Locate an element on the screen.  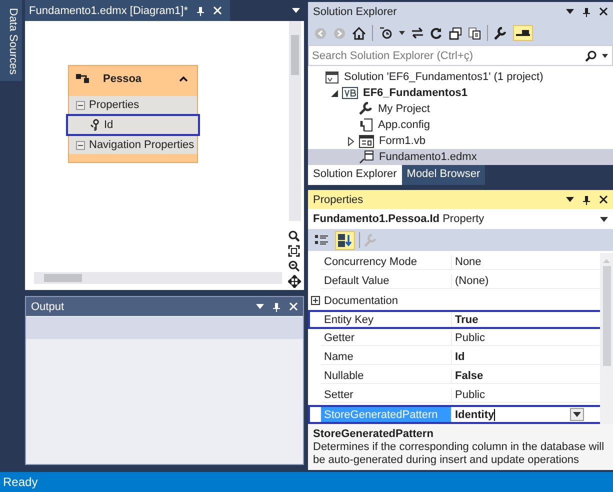
object-selector: Fundamento1.Pessoa.Id Property is located at coordinates (460, 219).